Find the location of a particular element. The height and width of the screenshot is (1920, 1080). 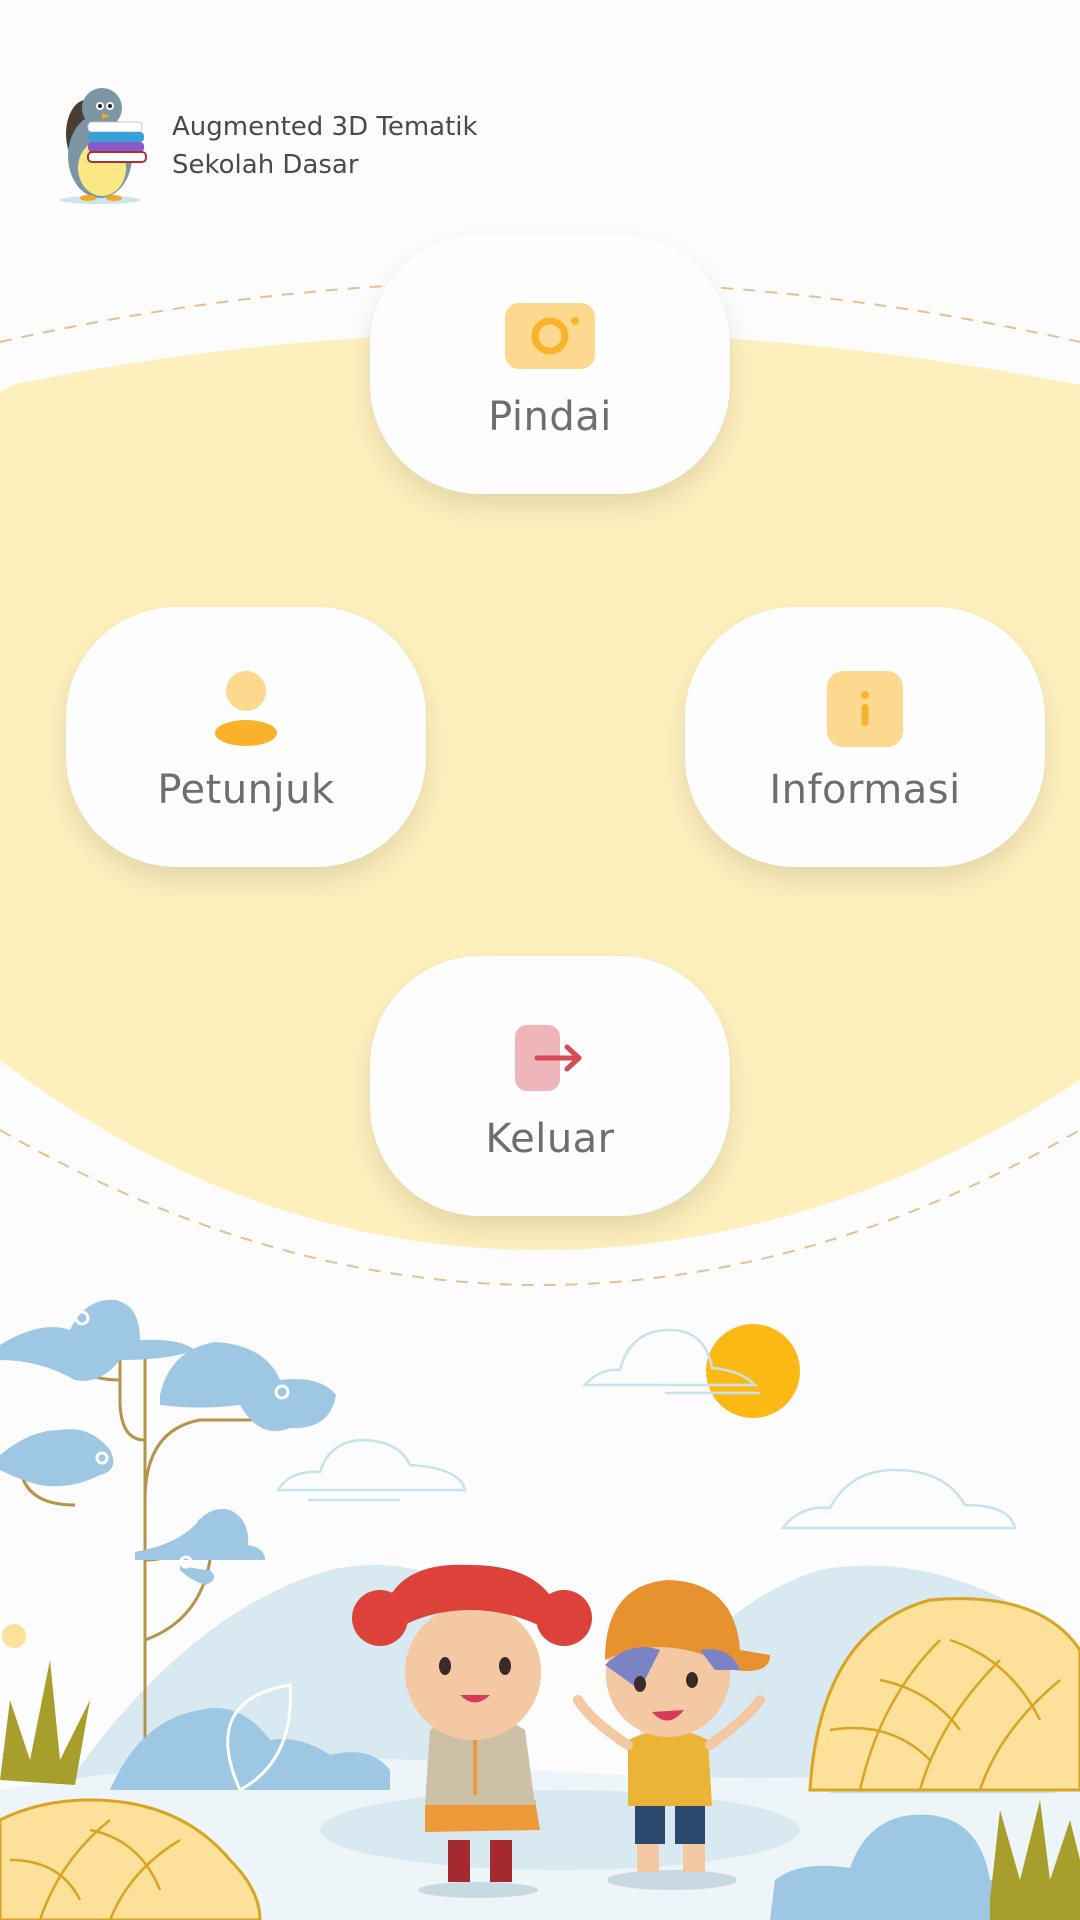

app-header: Augmented 3D Tematik Sekolah Dasar is located at coordinates (268, 146).